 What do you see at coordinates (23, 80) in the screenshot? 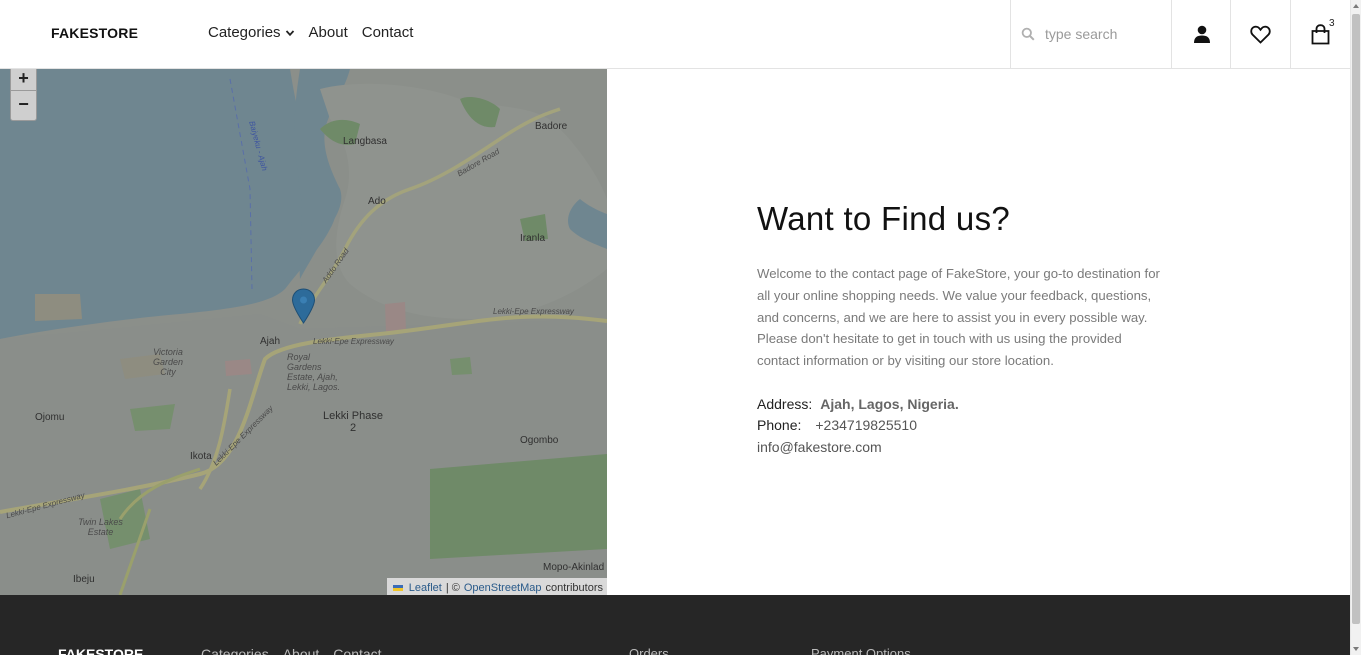
I see `zoom-in-button: +` at bounding box center [23, 80].